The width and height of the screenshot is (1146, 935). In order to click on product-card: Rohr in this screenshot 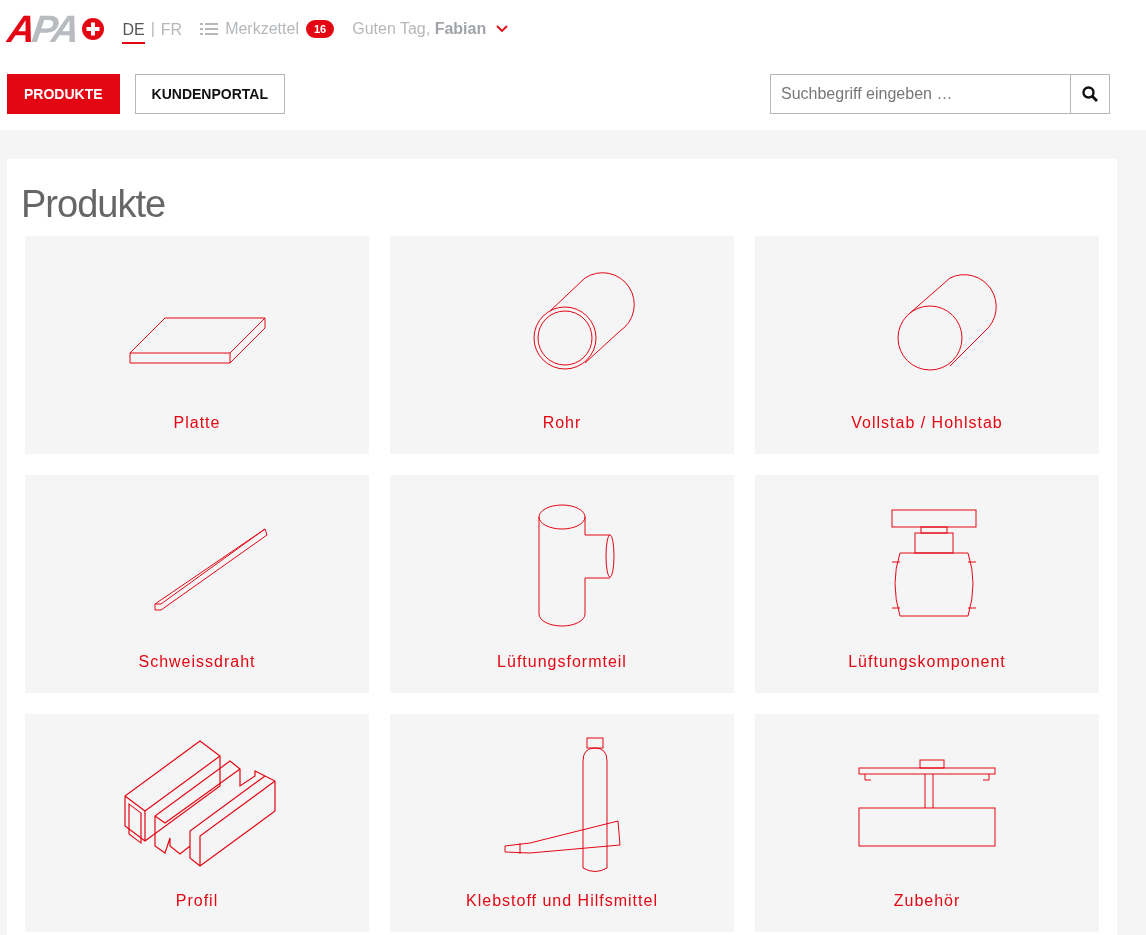, I will do `click(562, 345)`.